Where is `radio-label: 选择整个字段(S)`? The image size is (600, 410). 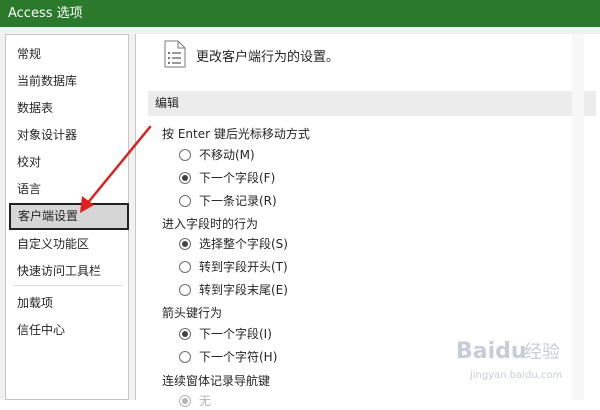
radio-label: 选择整个字段(S) is located at coordinates (243, 244).